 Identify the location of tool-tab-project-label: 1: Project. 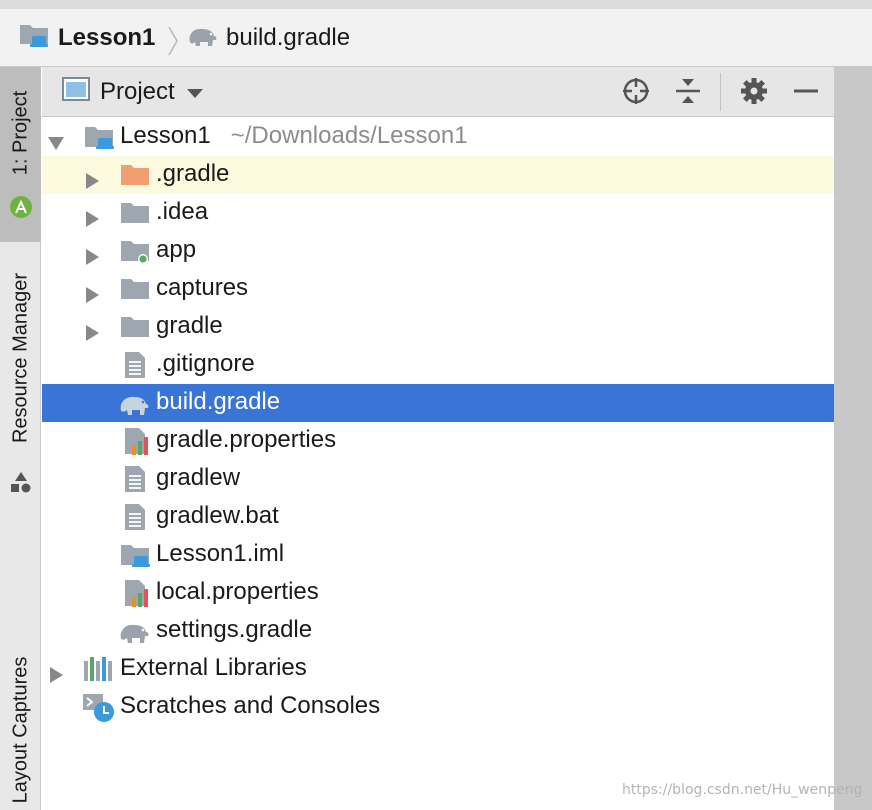
(20, 133).